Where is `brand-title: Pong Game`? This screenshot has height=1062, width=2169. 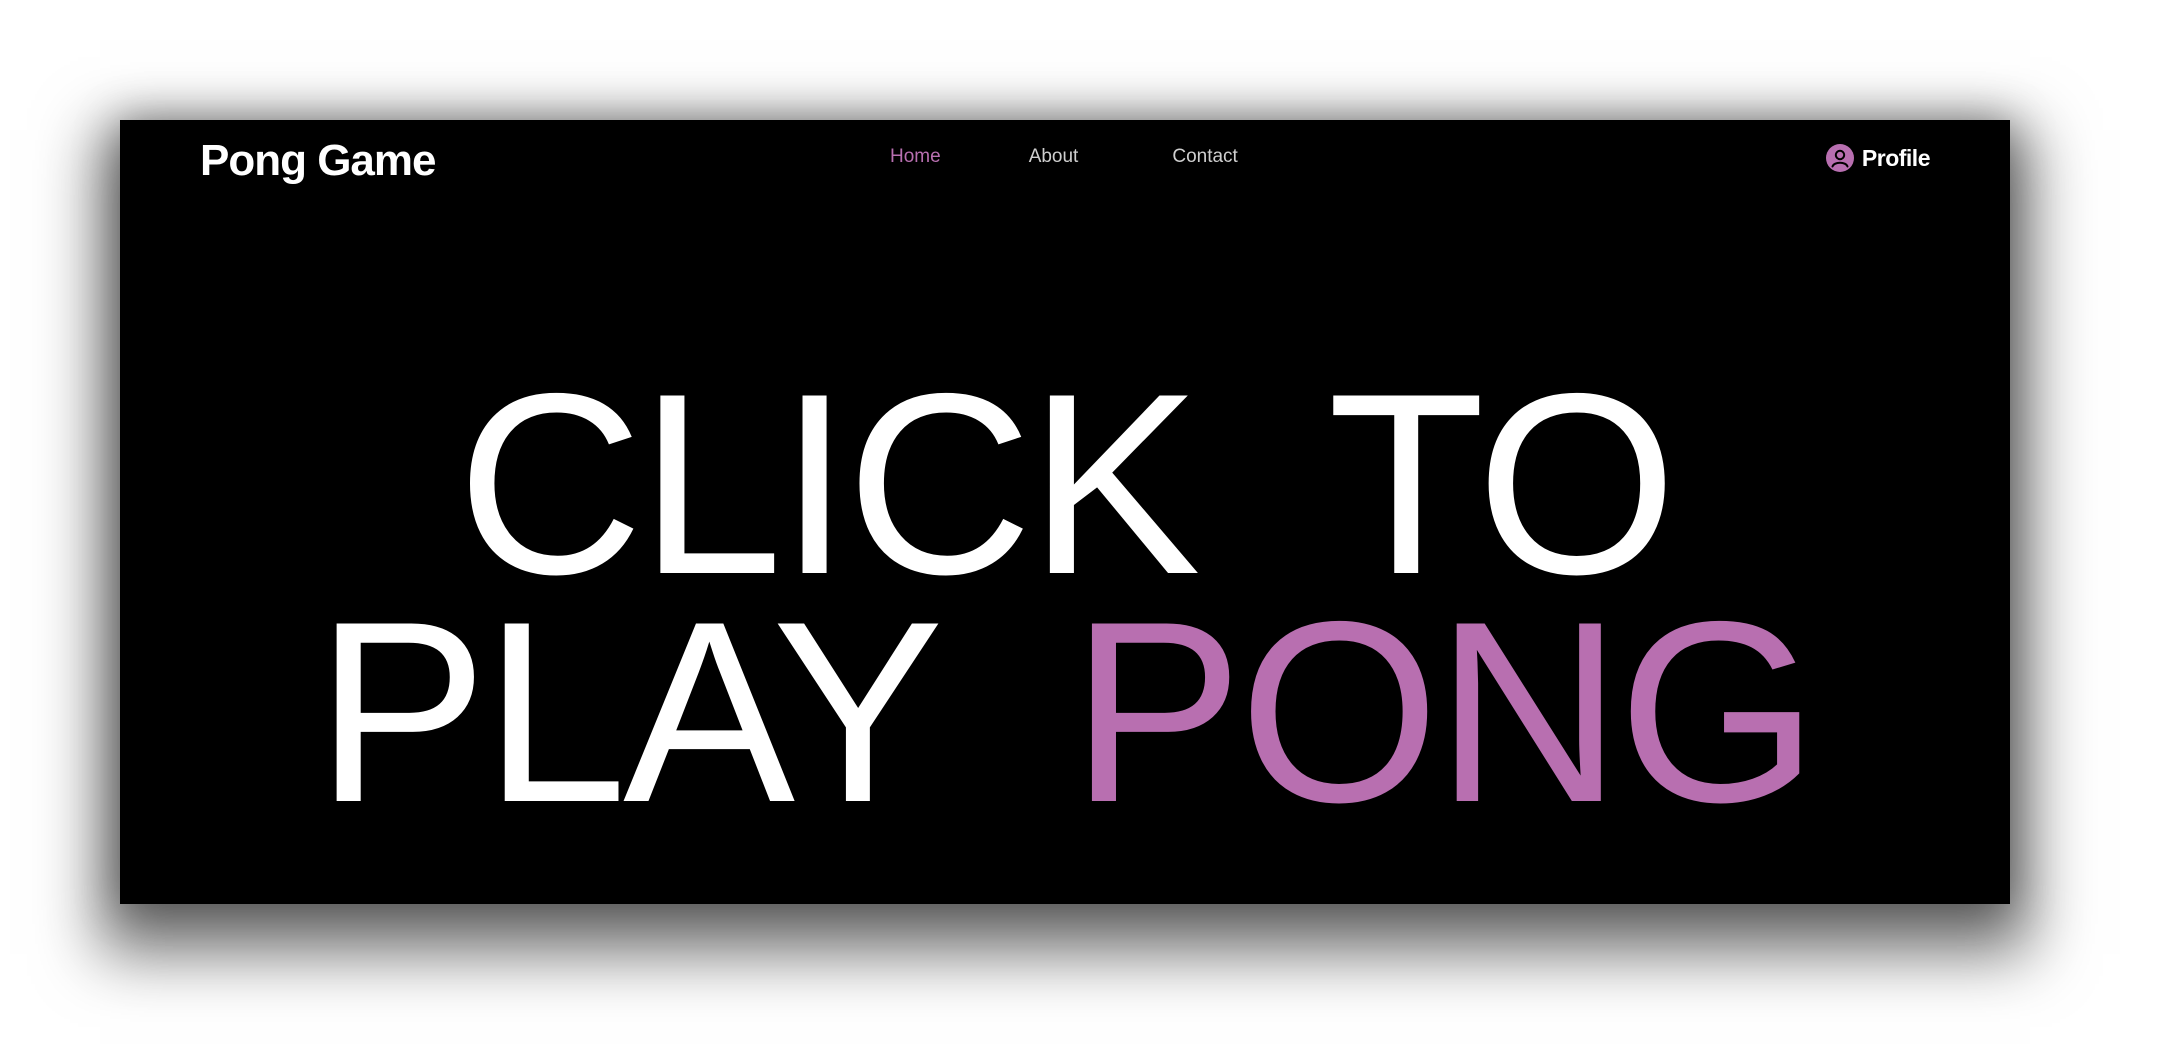 brand-title: Pong Game is located at coordinates (318, 161).